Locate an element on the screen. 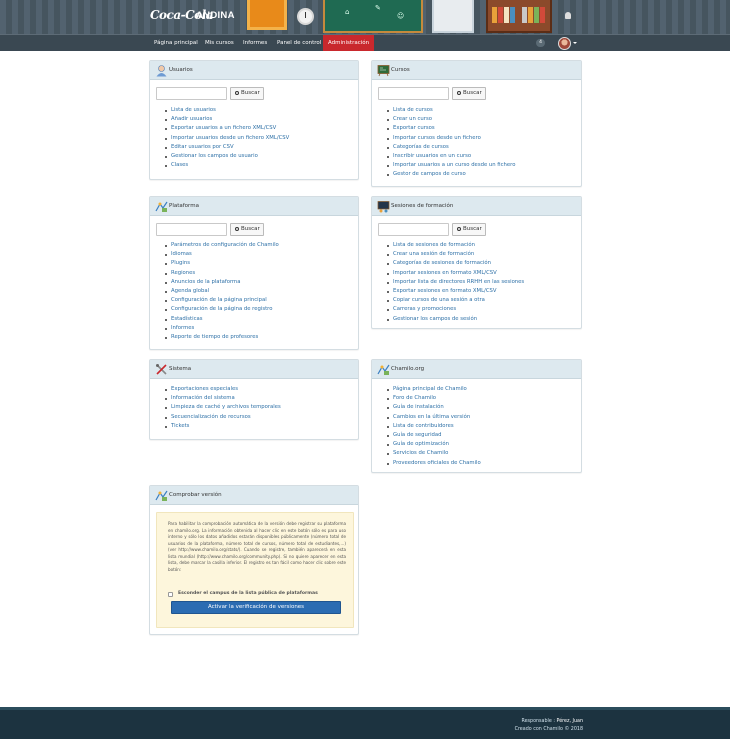  link-system-info: Información del sistema is located at coordinates (222, 398).